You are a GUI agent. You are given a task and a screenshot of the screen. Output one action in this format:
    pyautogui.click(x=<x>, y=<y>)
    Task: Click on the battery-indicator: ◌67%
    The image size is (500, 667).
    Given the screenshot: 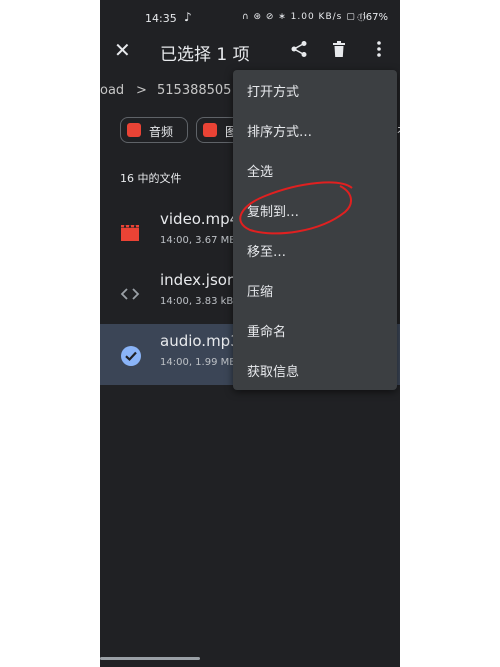 What is the action you would take?
    pyautogui.click(x=372, y=17)
    